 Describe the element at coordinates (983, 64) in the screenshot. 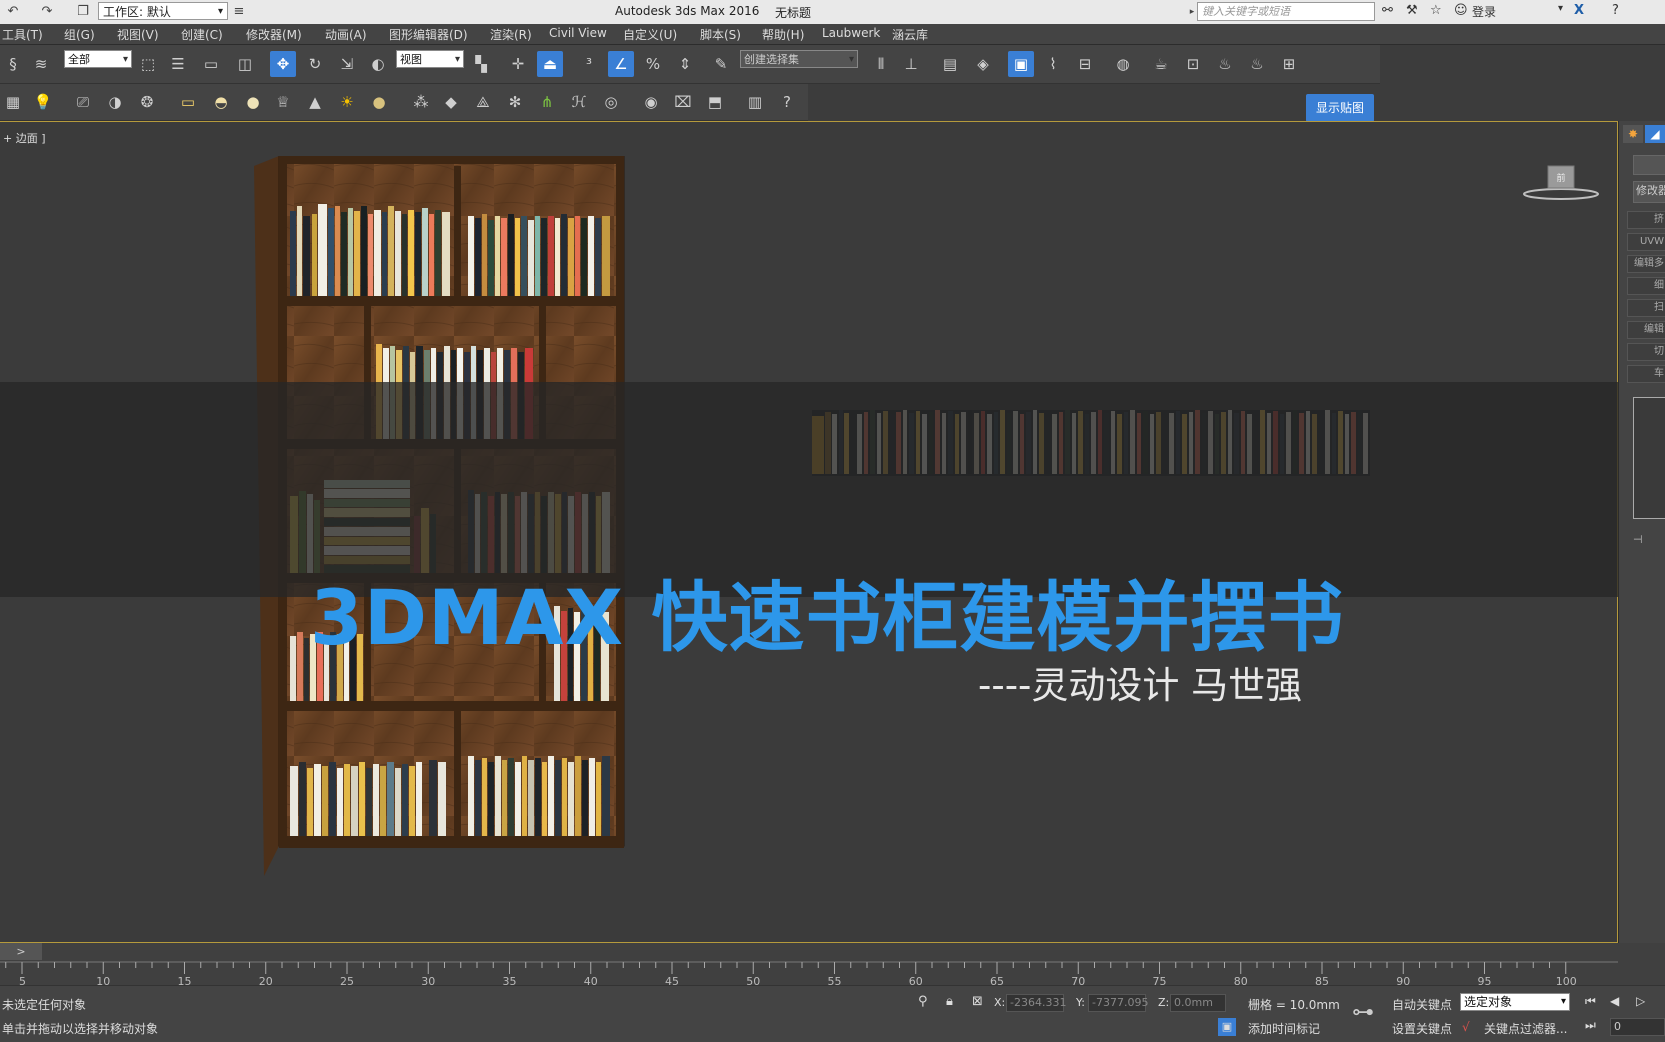

I see `toggle-layer-explorer-icon: ◈` at that location.